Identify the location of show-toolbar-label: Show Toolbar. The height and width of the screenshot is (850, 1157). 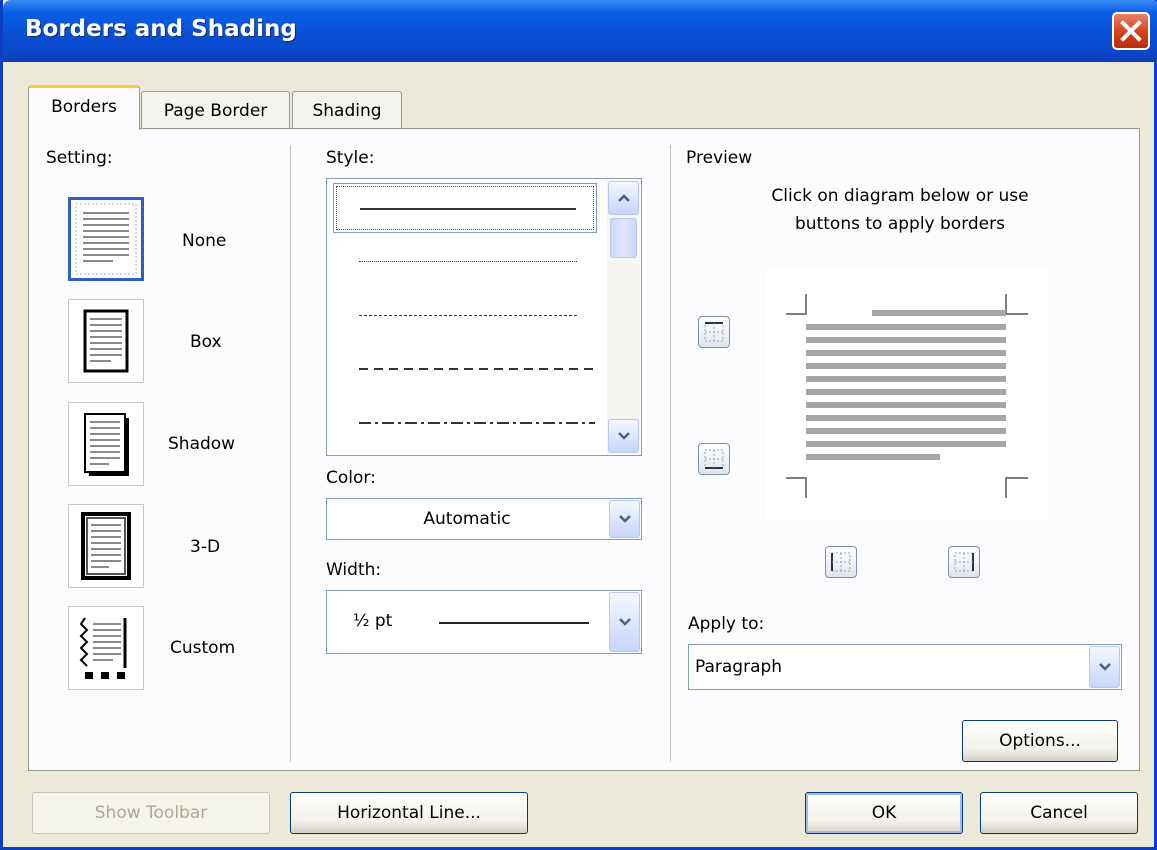
(151, 813).